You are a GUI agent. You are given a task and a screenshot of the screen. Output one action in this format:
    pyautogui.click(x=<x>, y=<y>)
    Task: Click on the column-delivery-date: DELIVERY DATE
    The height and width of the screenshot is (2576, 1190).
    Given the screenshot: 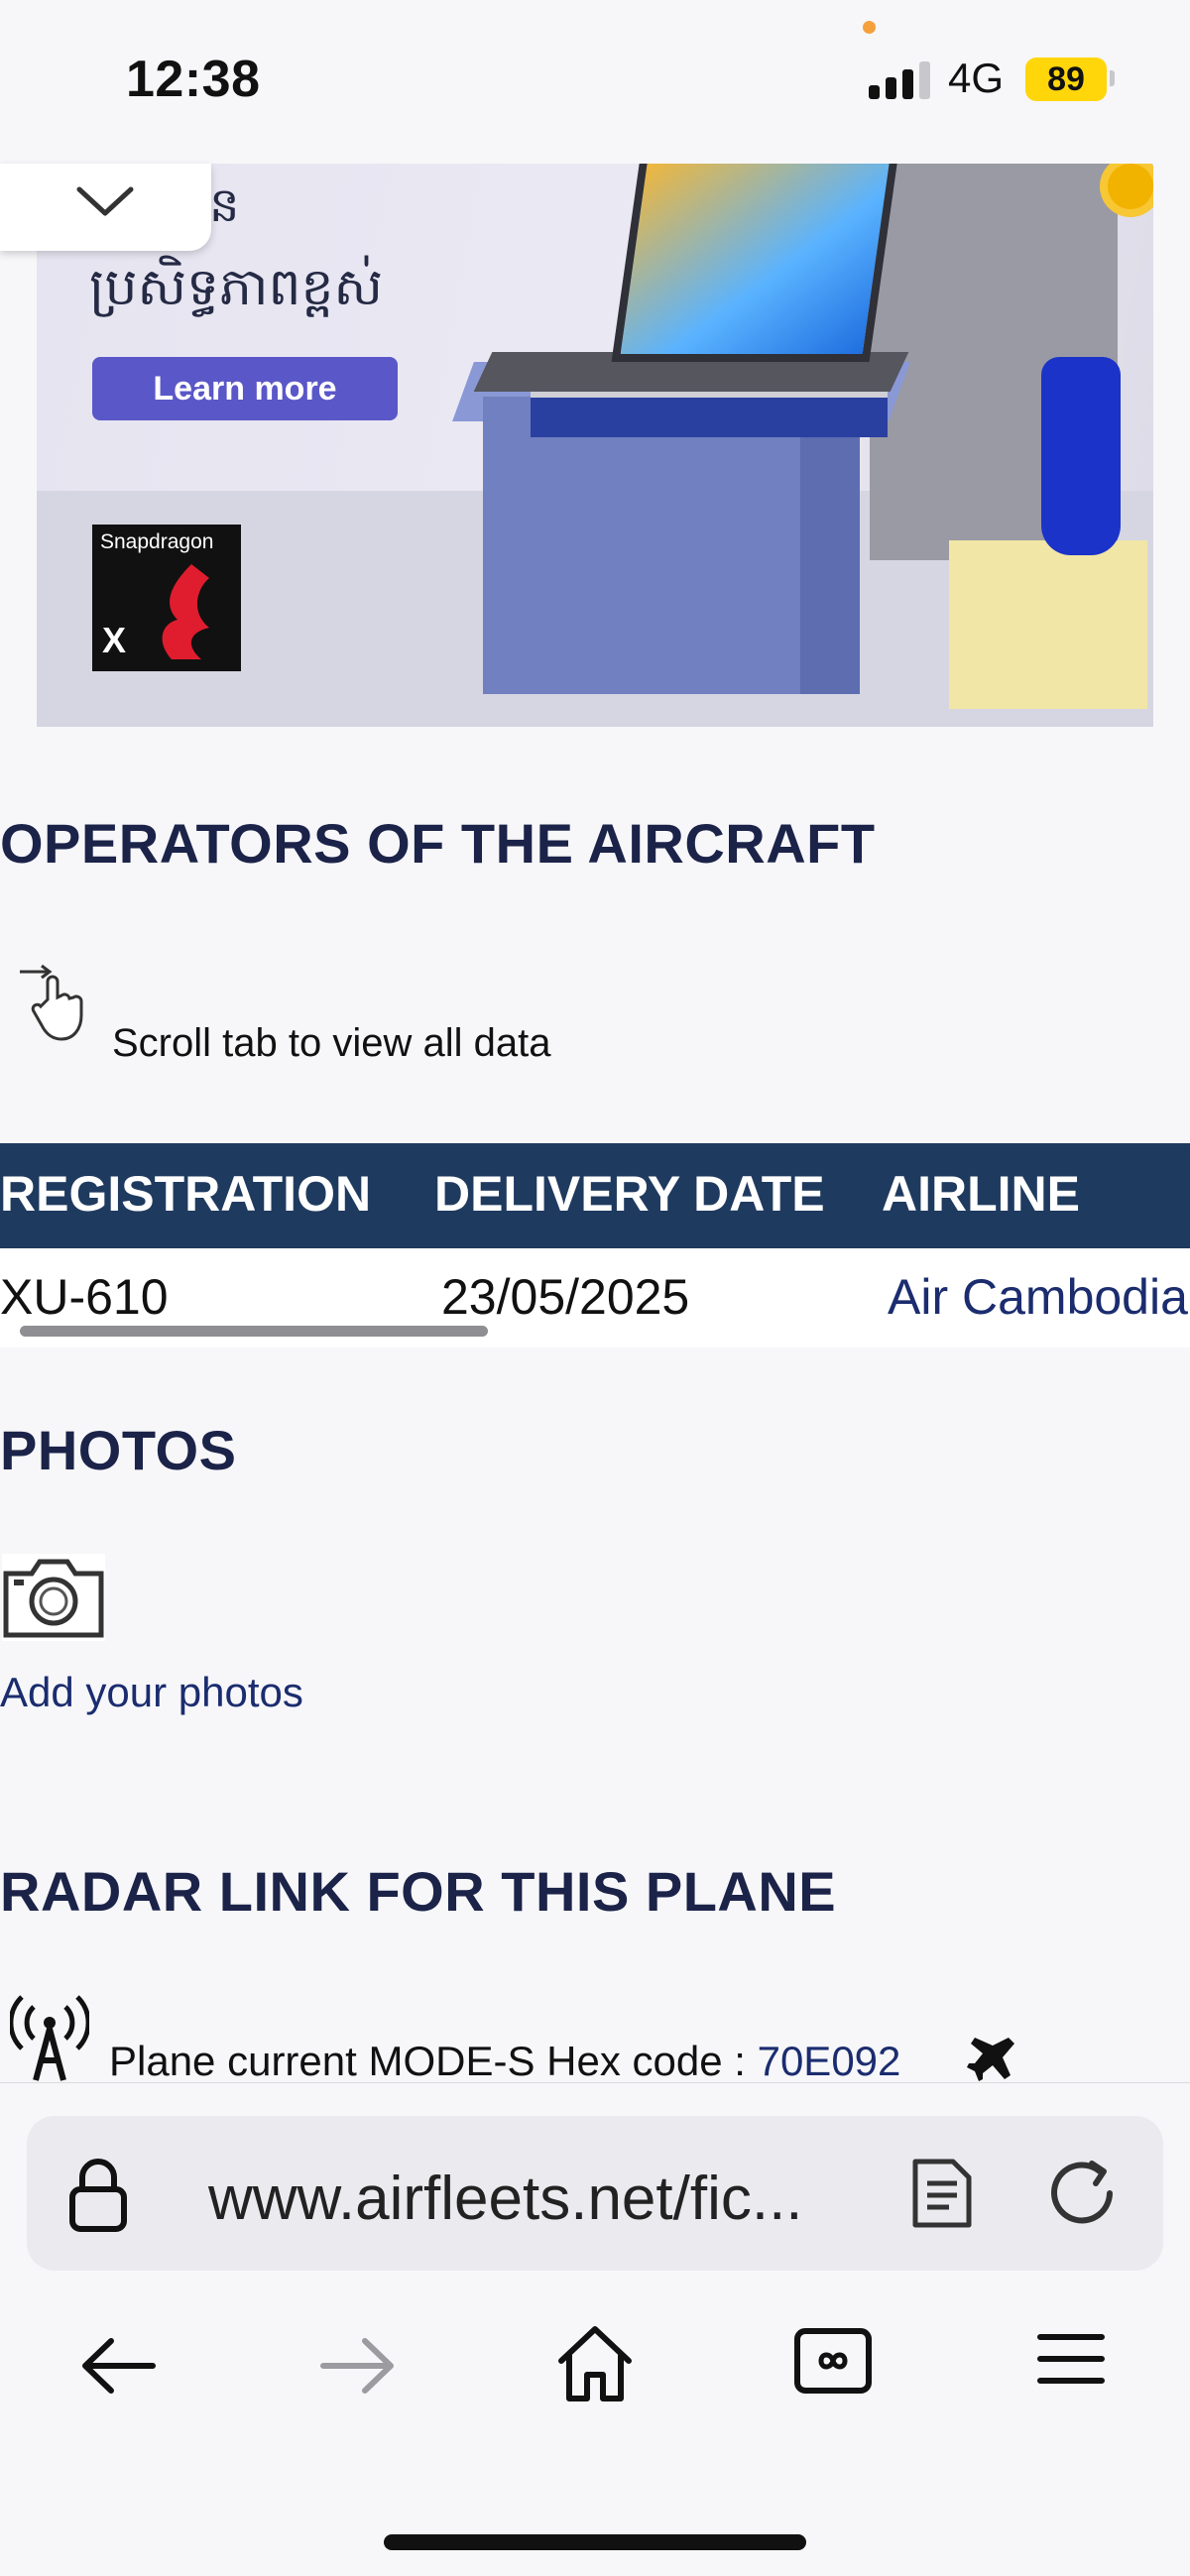 What is the action you would take?
    pyautogui.click(x=629, y=1194)
    